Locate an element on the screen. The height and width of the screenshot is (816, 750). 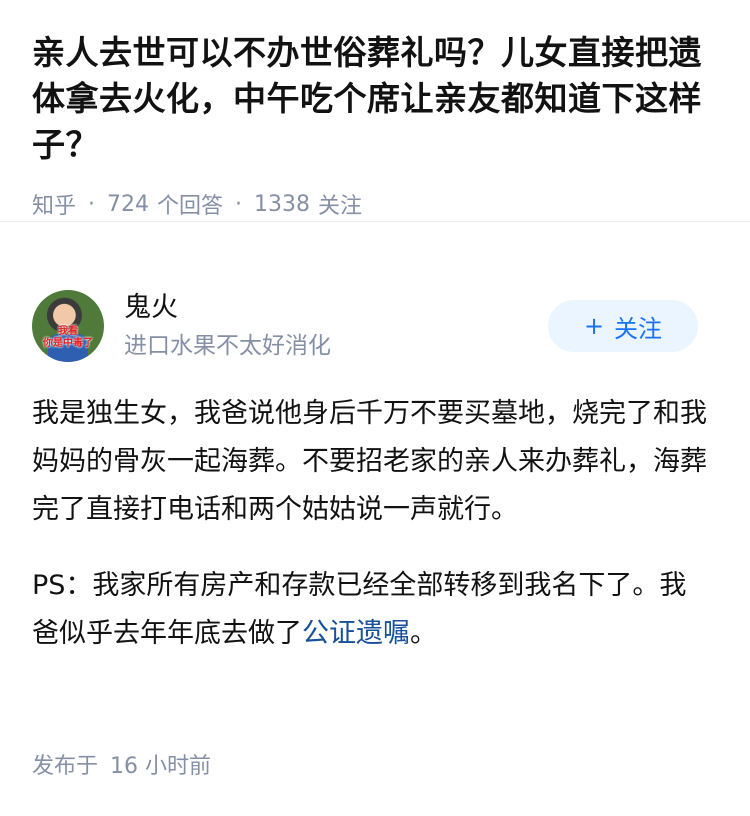
answer-paragraph-2: PS：我家所有房产和存款已经全部转移到我名下了。我爸似乎去年年底去做了公证遗嘱。 is located at coordinates (372, 610).